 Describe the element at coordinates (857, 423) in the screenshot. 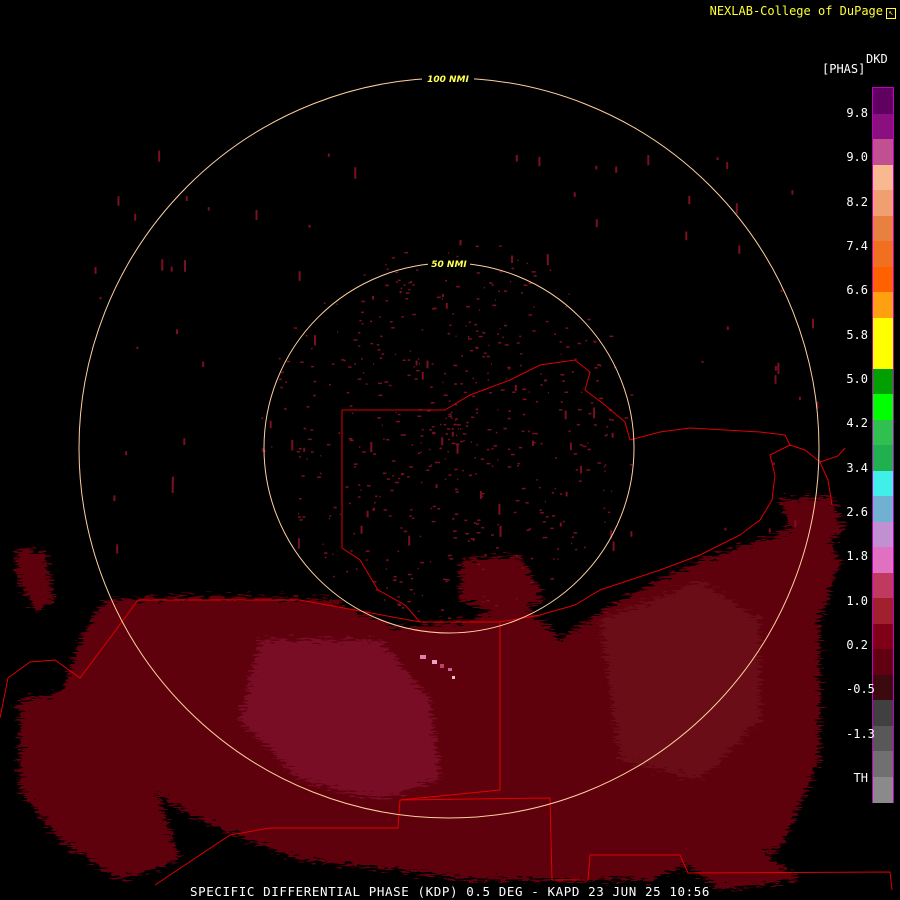

I see `color-scale-tick-label: 4.2` at that location.